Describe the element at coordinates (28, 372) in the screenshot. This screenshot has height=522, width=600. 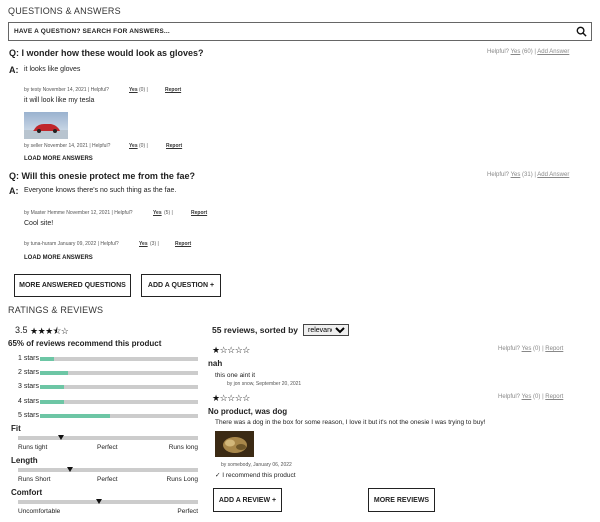
I see `rating-bar-label: 2 stars` at that location.